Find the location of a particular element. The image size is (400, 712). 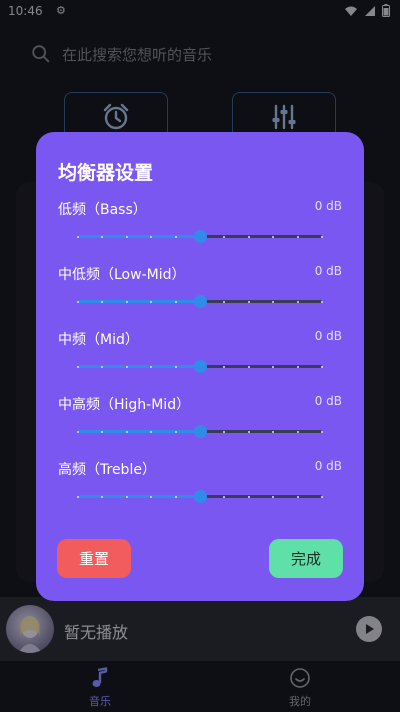

band-mid: 中频（Mid） 0 dB is located at coordinates (200, 359).